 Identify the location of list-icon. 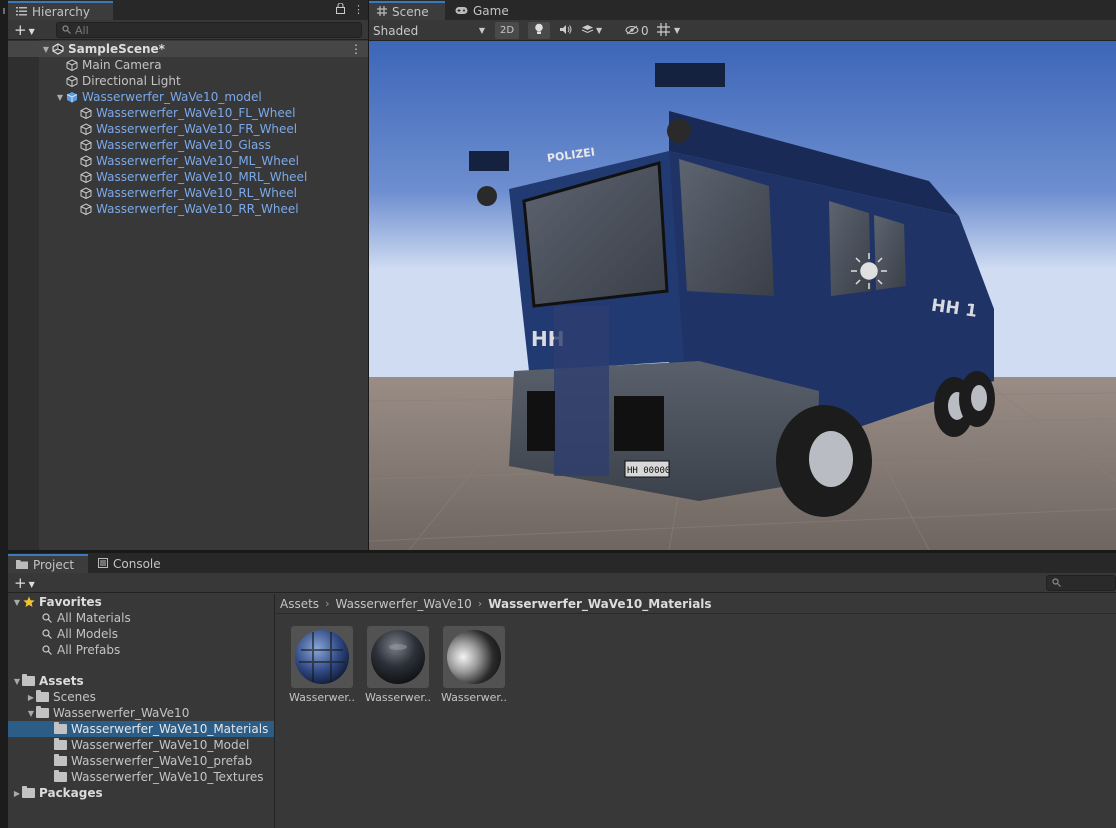
(21, 12).